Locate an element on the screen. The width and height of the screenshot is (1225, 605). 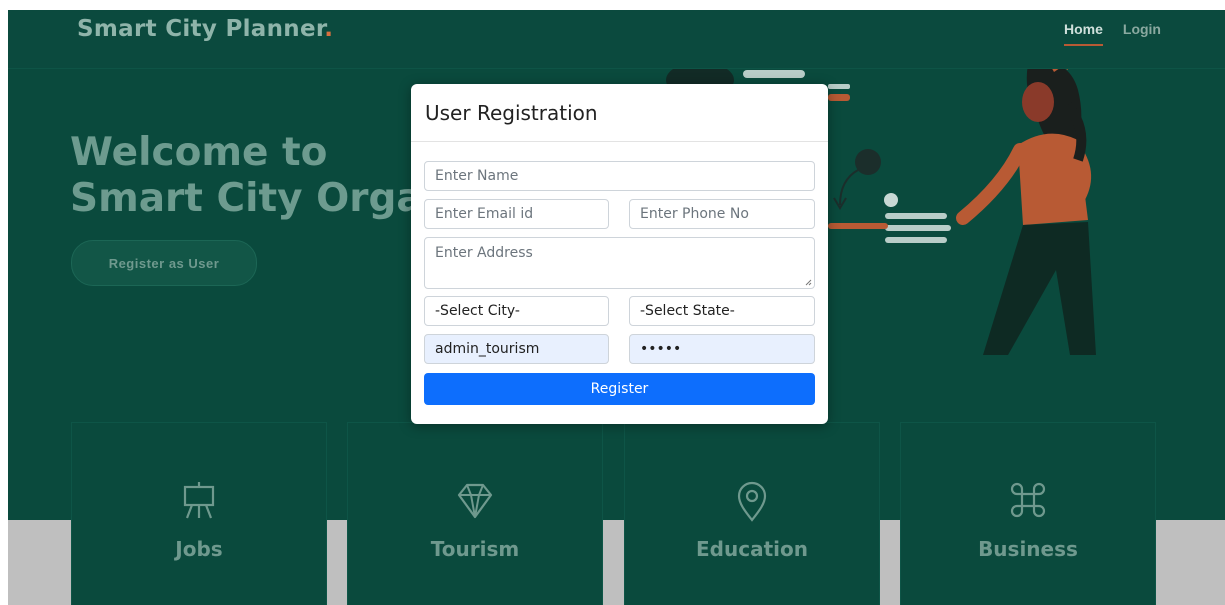
card-jobs: Jobs is located at coordinates (199, 513).